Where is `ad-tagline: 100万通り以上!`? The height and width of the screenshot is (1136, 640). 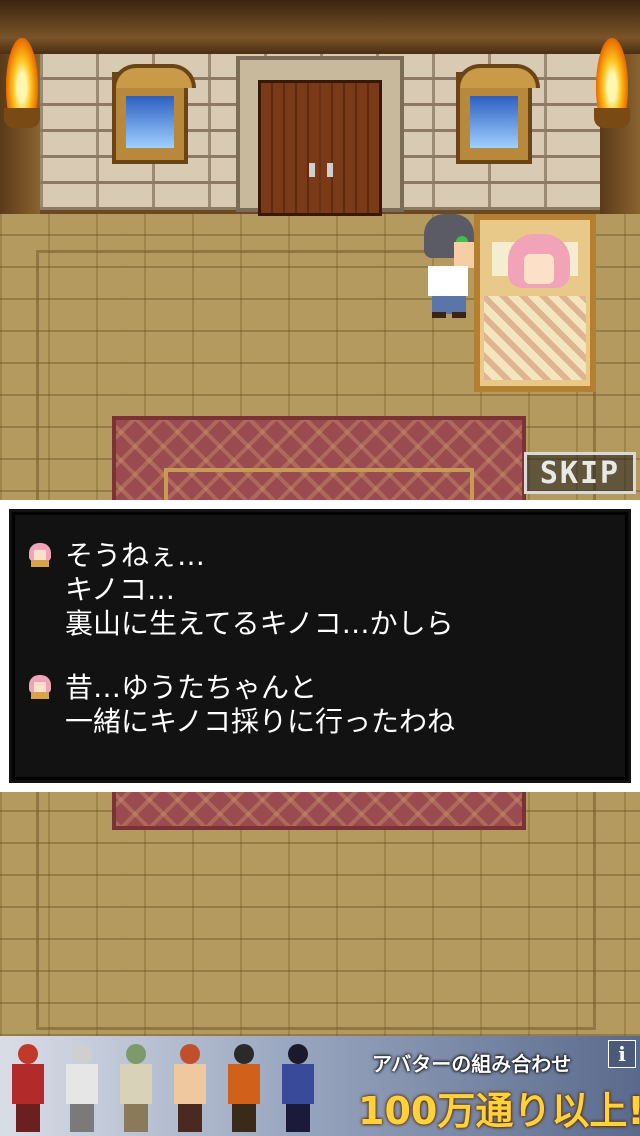 ad-tagline: 100万通り以上! is located at coordinates (499, 1111).